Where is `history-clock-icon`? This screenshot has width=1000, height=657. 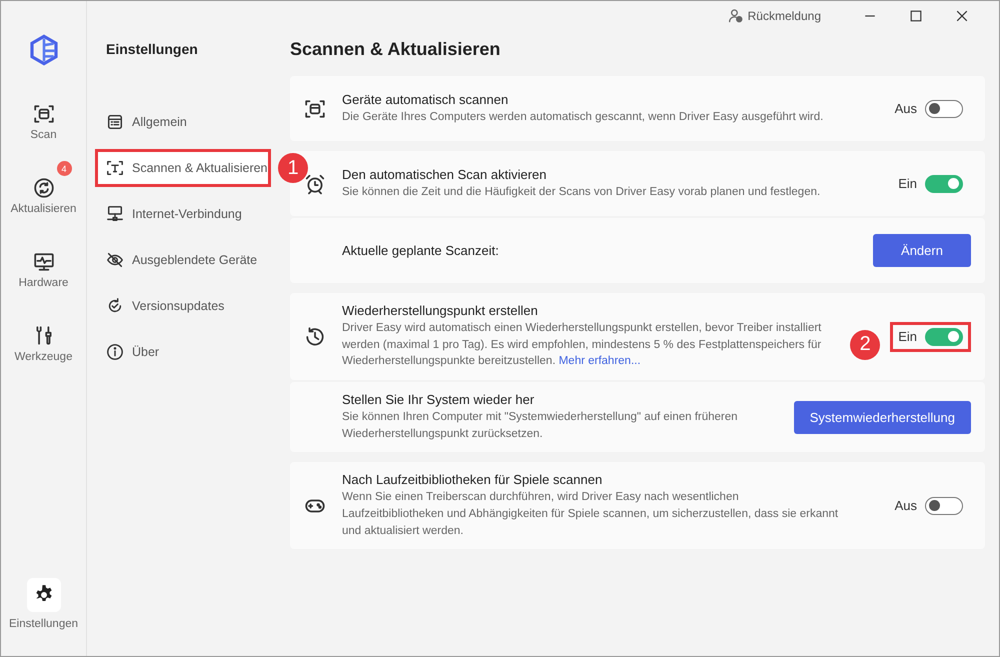 history-clock-icon is located at coordinates (315, 337).